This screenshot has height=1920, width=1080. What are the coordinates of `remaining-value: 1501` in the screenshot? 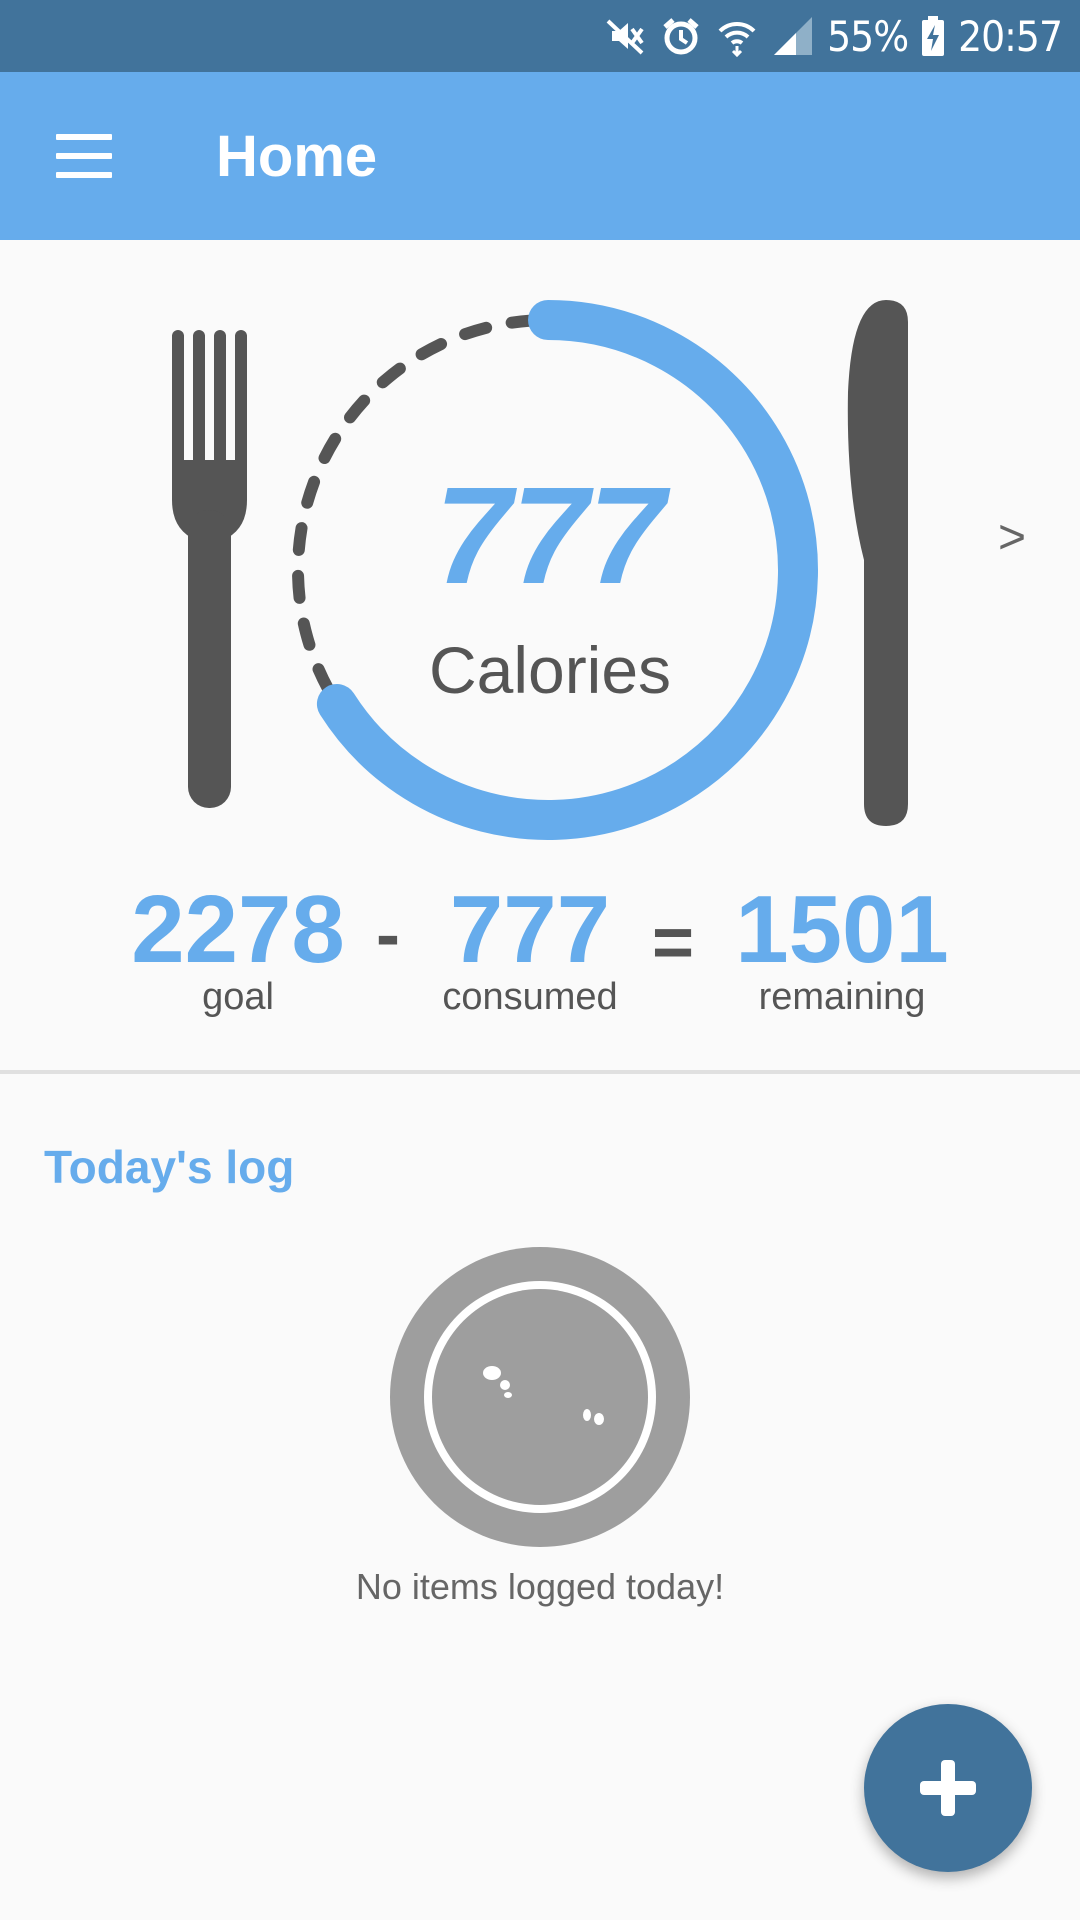 It's located at (842, 929).